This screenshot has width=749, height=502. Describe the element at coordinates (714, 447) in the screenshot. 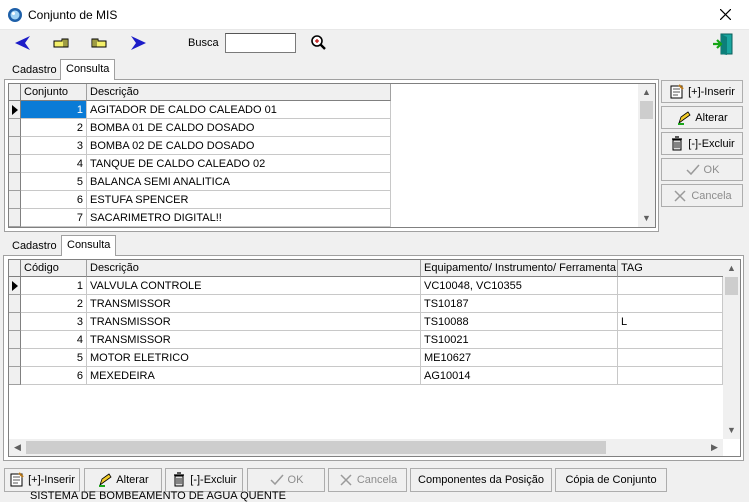

I see `scroll-right-icon: ▶` at that location.